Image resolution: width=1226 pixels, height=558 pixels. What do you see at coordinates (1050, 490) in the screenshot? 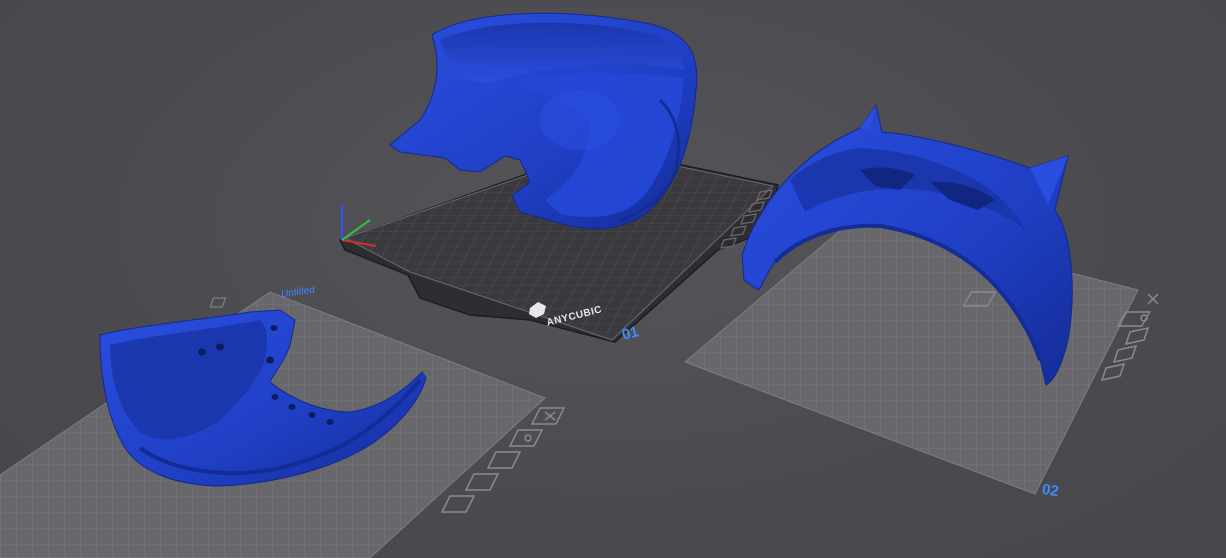
I see `plate-02-label: 02` at bounding box center [1050, 490].